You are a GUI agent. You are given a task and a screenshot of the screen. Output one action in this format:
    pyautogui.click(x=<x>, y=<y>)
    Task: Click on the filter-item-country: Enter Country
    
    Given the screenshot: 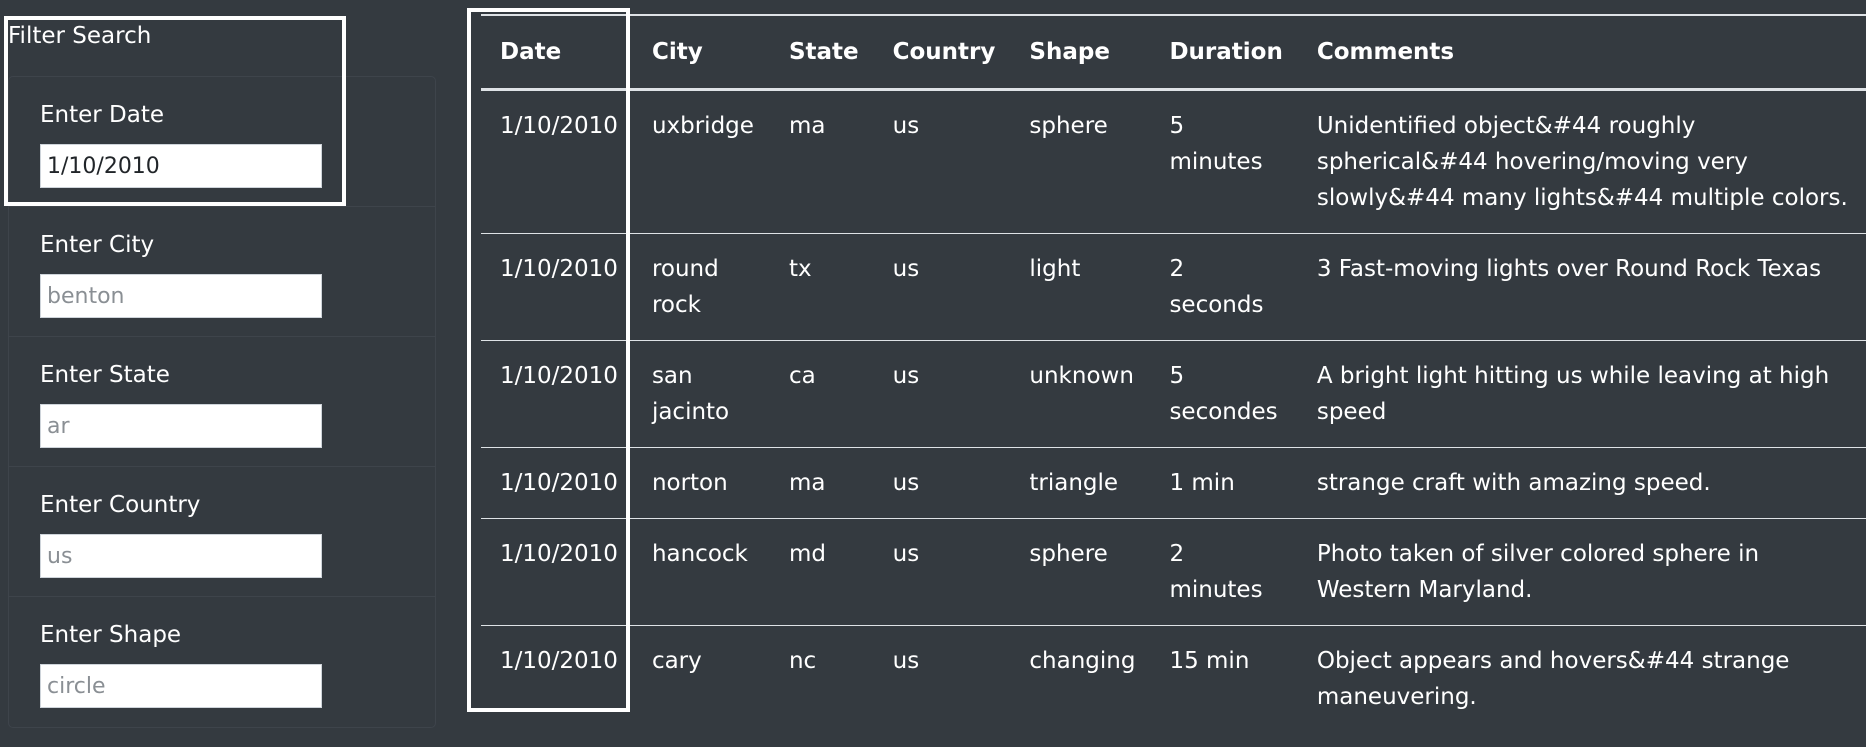 What is the action you would take?
    pyautogui.click(x=222, y=532)
    